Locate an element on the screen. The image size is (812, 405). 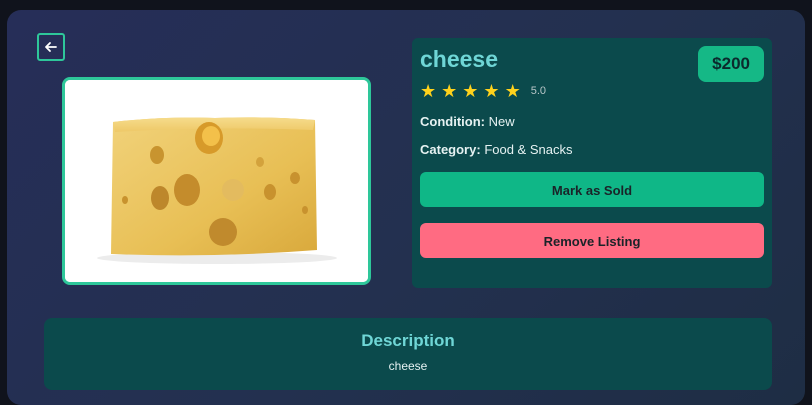
category-row: Category: Food & Snacks is located at coordinates (496, 149).